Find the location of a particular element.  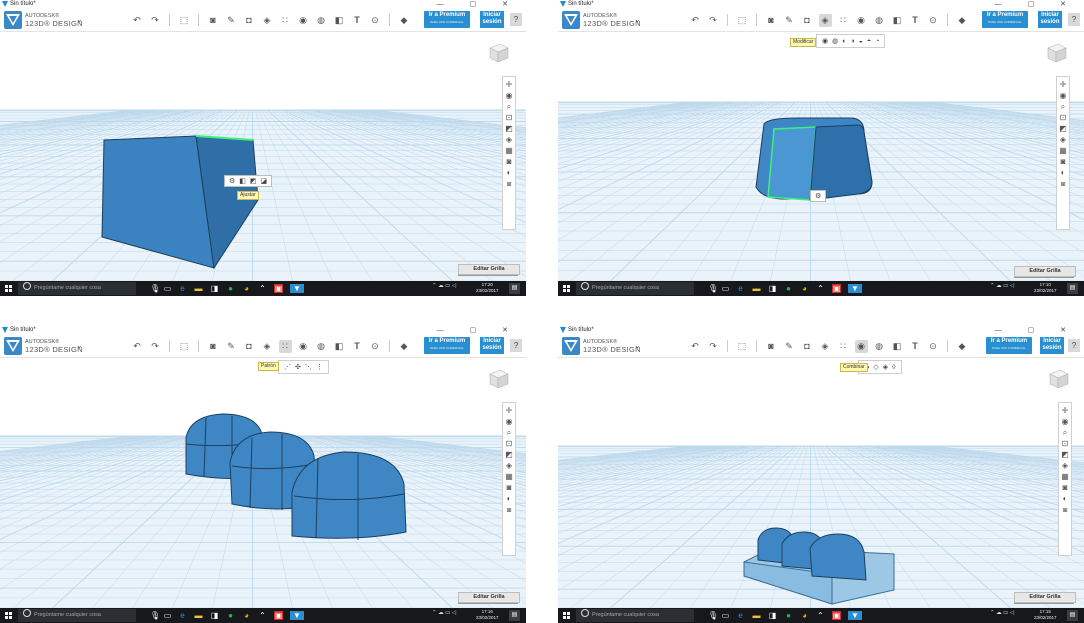

shell-icon: ◓ is located at coordinates (869, 41).